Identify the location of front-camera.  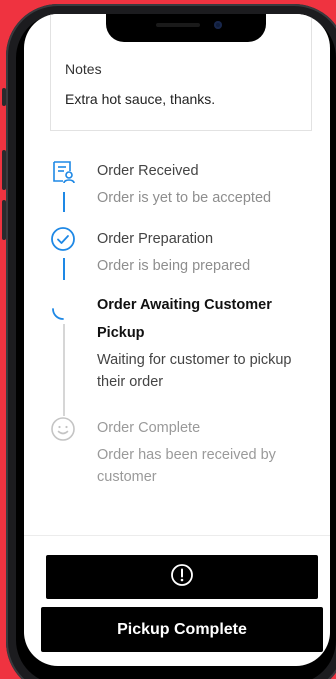
(218, 25).